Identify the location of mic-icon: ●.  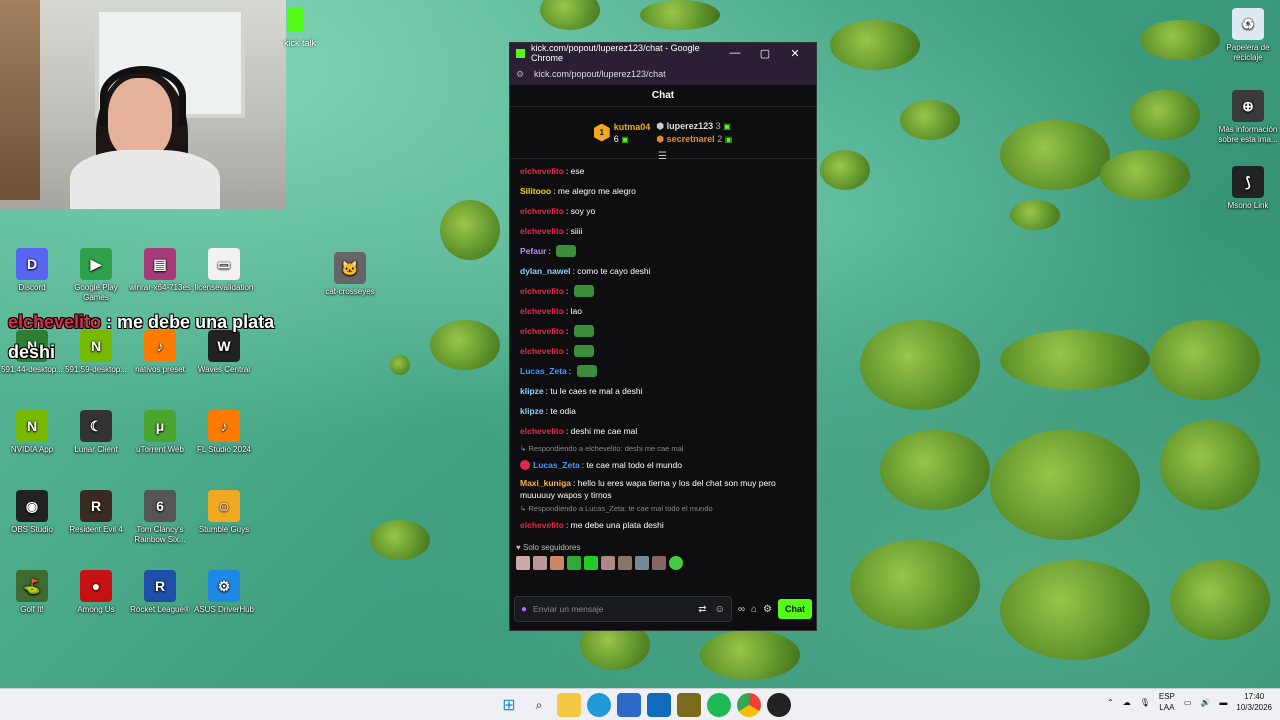
(524, 609).